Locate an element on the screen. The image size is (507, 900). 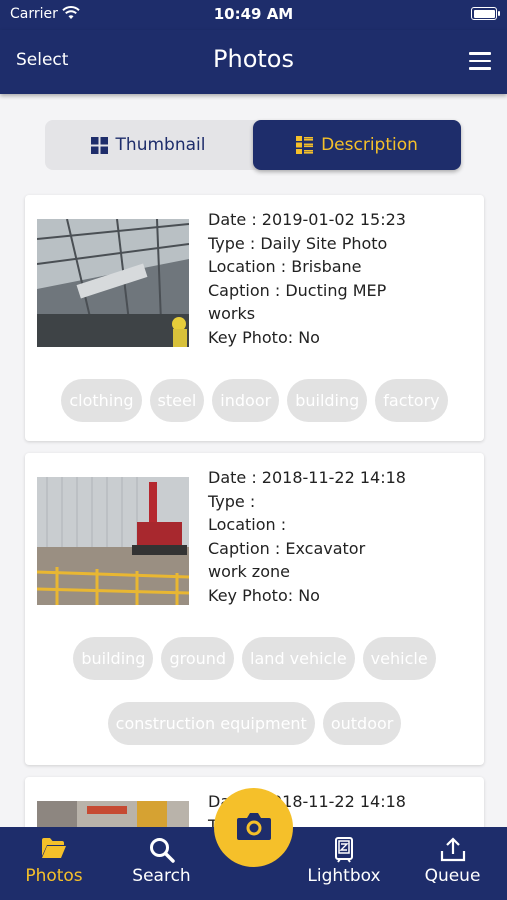
tab-queue-label: Queue is located at coordinates (452, 876).